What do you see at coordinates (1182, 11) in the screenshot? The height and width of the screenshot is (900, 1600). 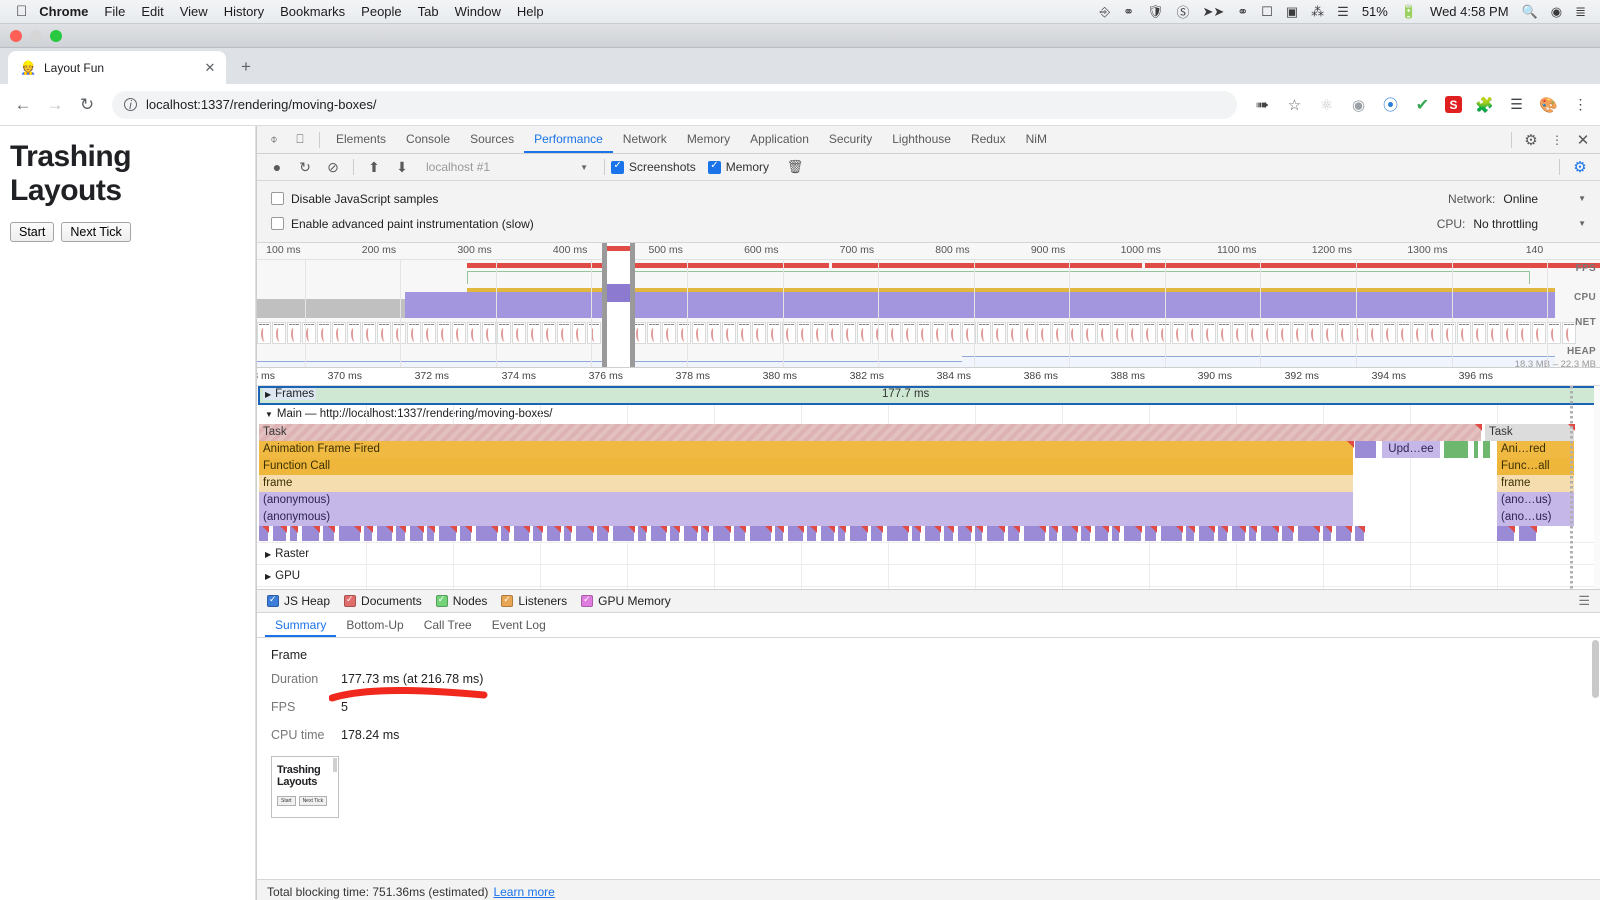 I see `onepassword-icon: Ⓢ` at bounding box center [1182, 11].